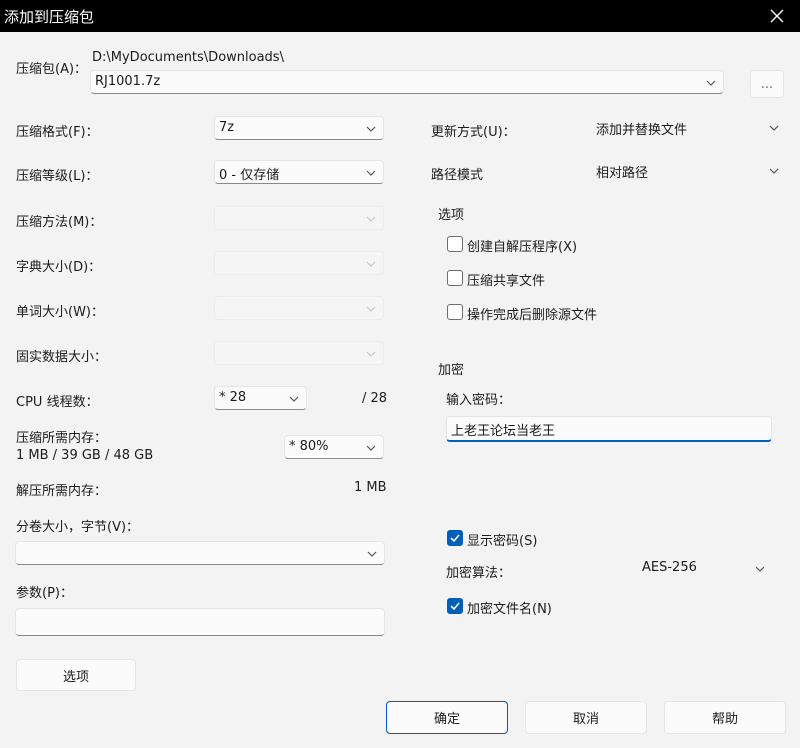  What do you see at coordinates (669, 567) in the screenshot?
I see `algo-value: AES-256` at bounding box center [669, 567].